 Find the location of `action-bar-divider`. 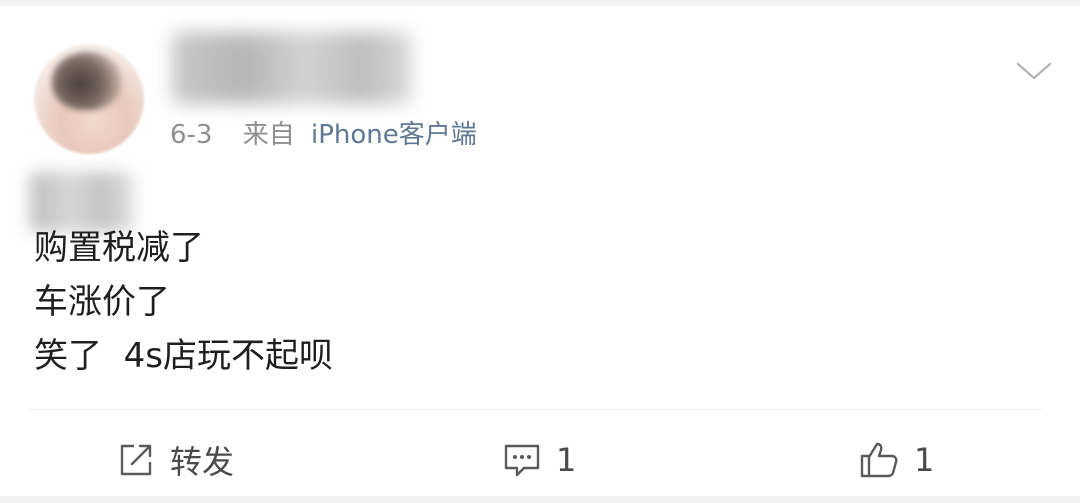

action-bar-divider is located at coordinates (537, 409).